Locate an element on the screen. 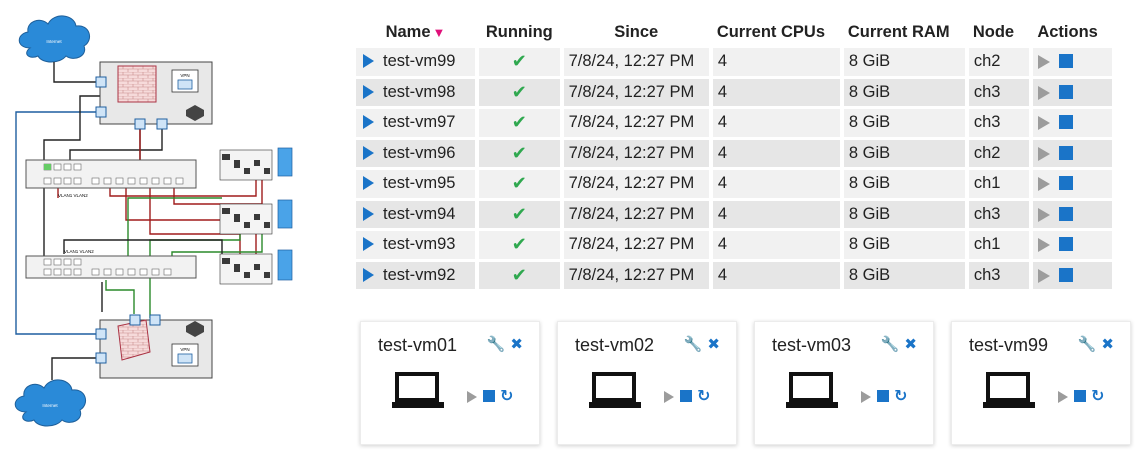 The height and width of the screenshot is (461, 1144). vm-card-title: test-vm02 is located at coordinates (615, 345).